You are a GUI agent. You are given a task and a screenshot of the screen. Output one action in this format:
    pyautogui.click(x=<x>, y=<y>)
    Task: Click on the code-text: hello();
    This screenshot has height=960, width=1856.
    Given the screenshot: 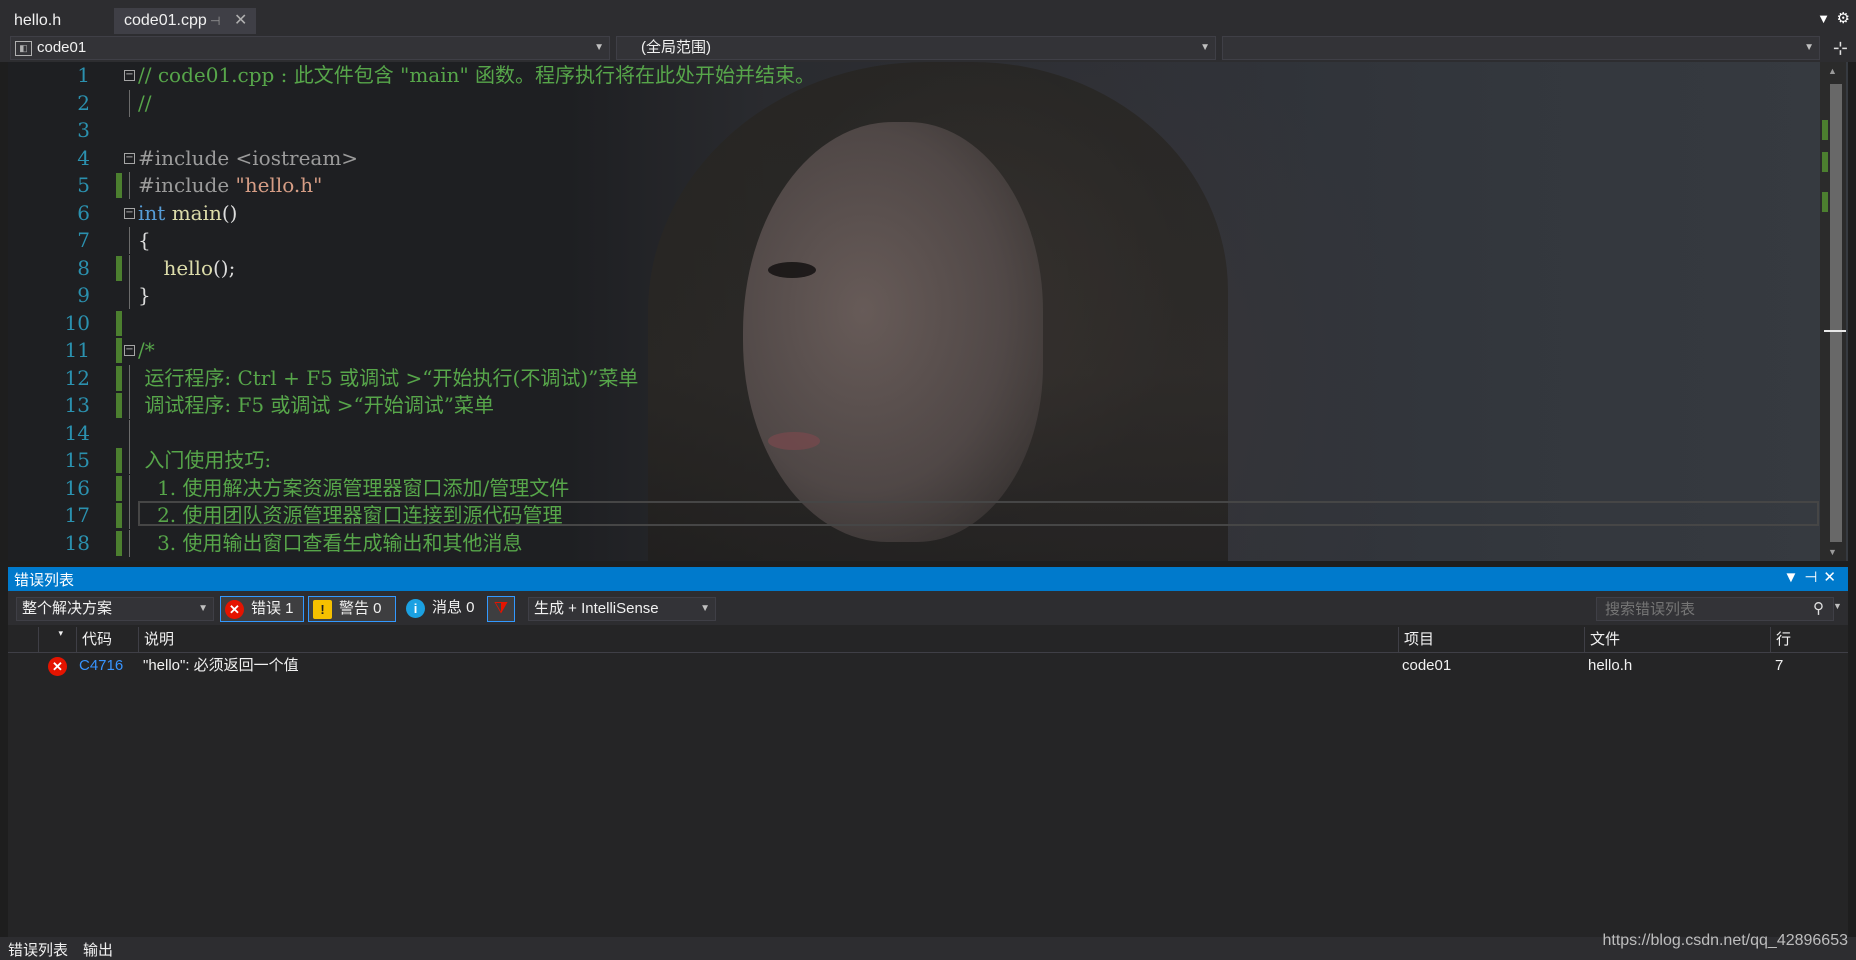 What is the action you would take?
    pyautogui.click(x=186, y=268)
    